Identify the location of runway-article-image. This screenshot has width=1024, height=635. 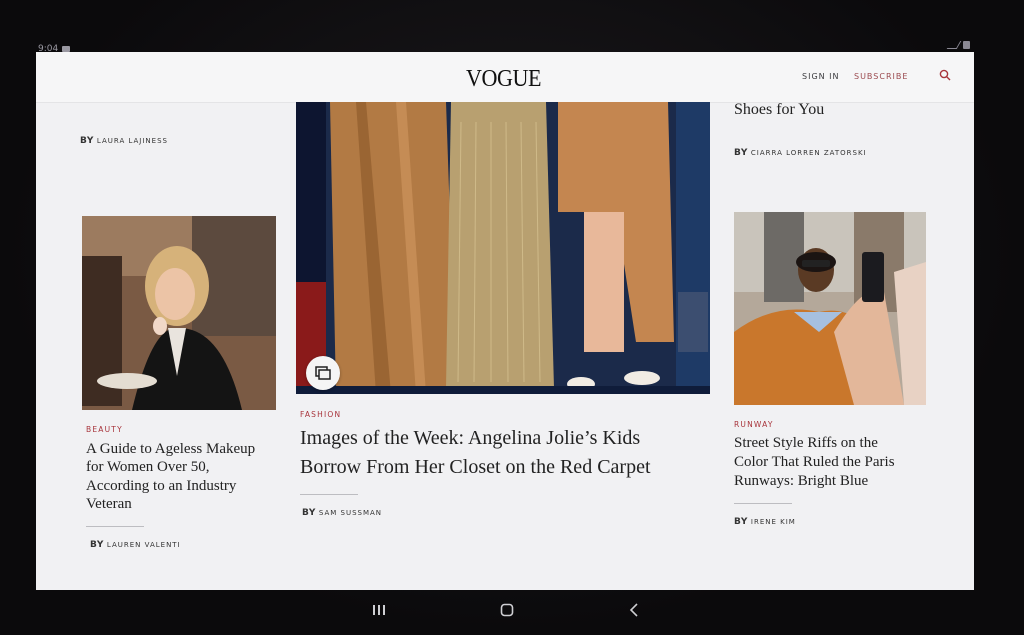
(830, 308).